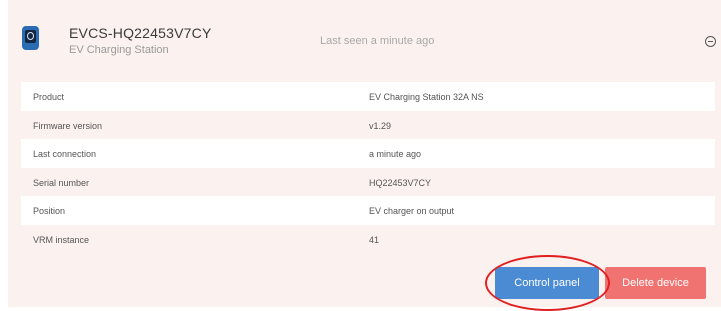 The image size is (721, 311). What do you see at coordinates (374, 239) in the screenshot?
I see `detail-value: 41` at bounding box center [374, 239].